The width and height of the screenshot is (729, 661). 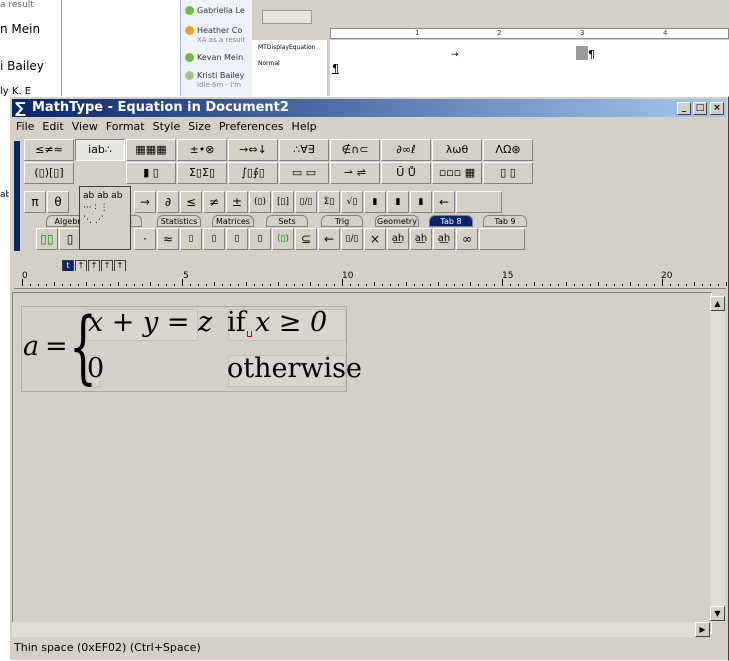 I want to click on title-bar: ∑ MathType - Equation in Document2 _ □ ×, so click(x=369, y=108).